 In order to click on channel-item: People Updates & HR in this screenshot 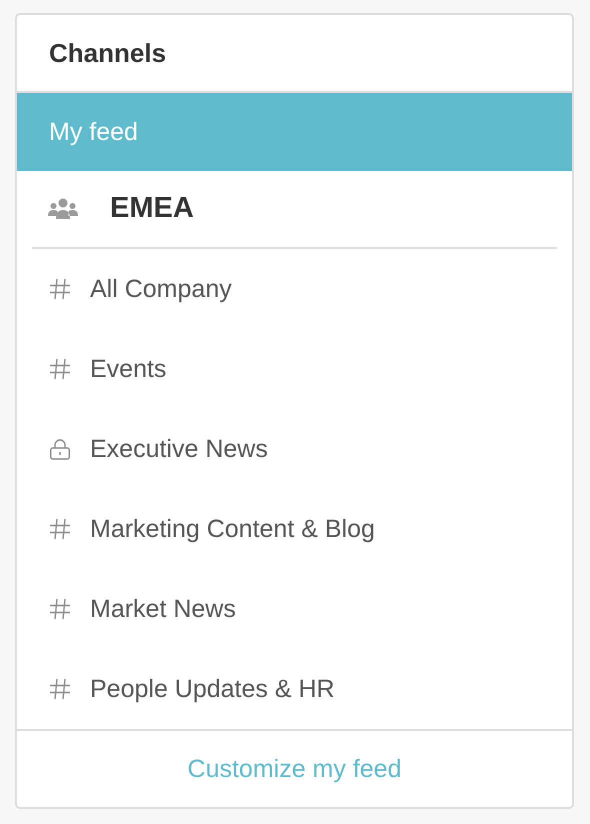, I will do `click(294, 689)`.